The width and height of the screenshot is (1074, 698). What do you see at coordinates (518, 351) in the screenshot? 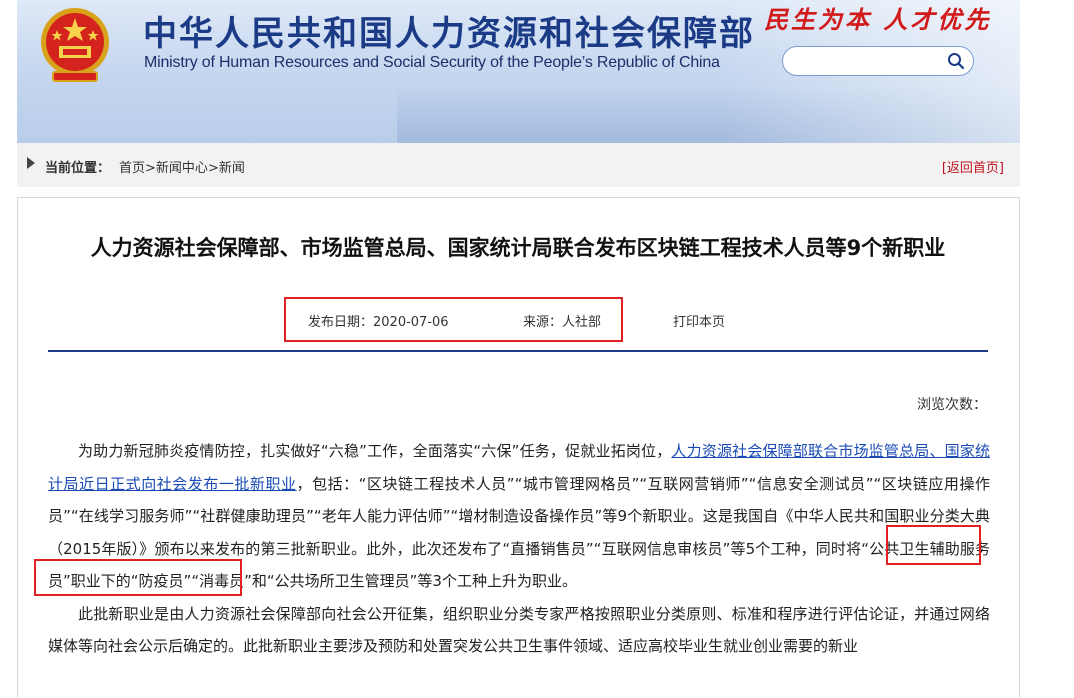
I see `title-divider` at bounding box center [518, 351].